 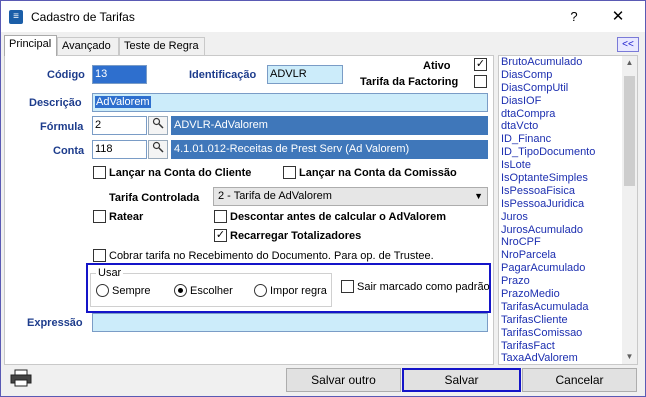 What do you see at coordinates (548, 217) in the screenshot?
I see `variable-list-item: Juros` at bounding box center [548, 217].